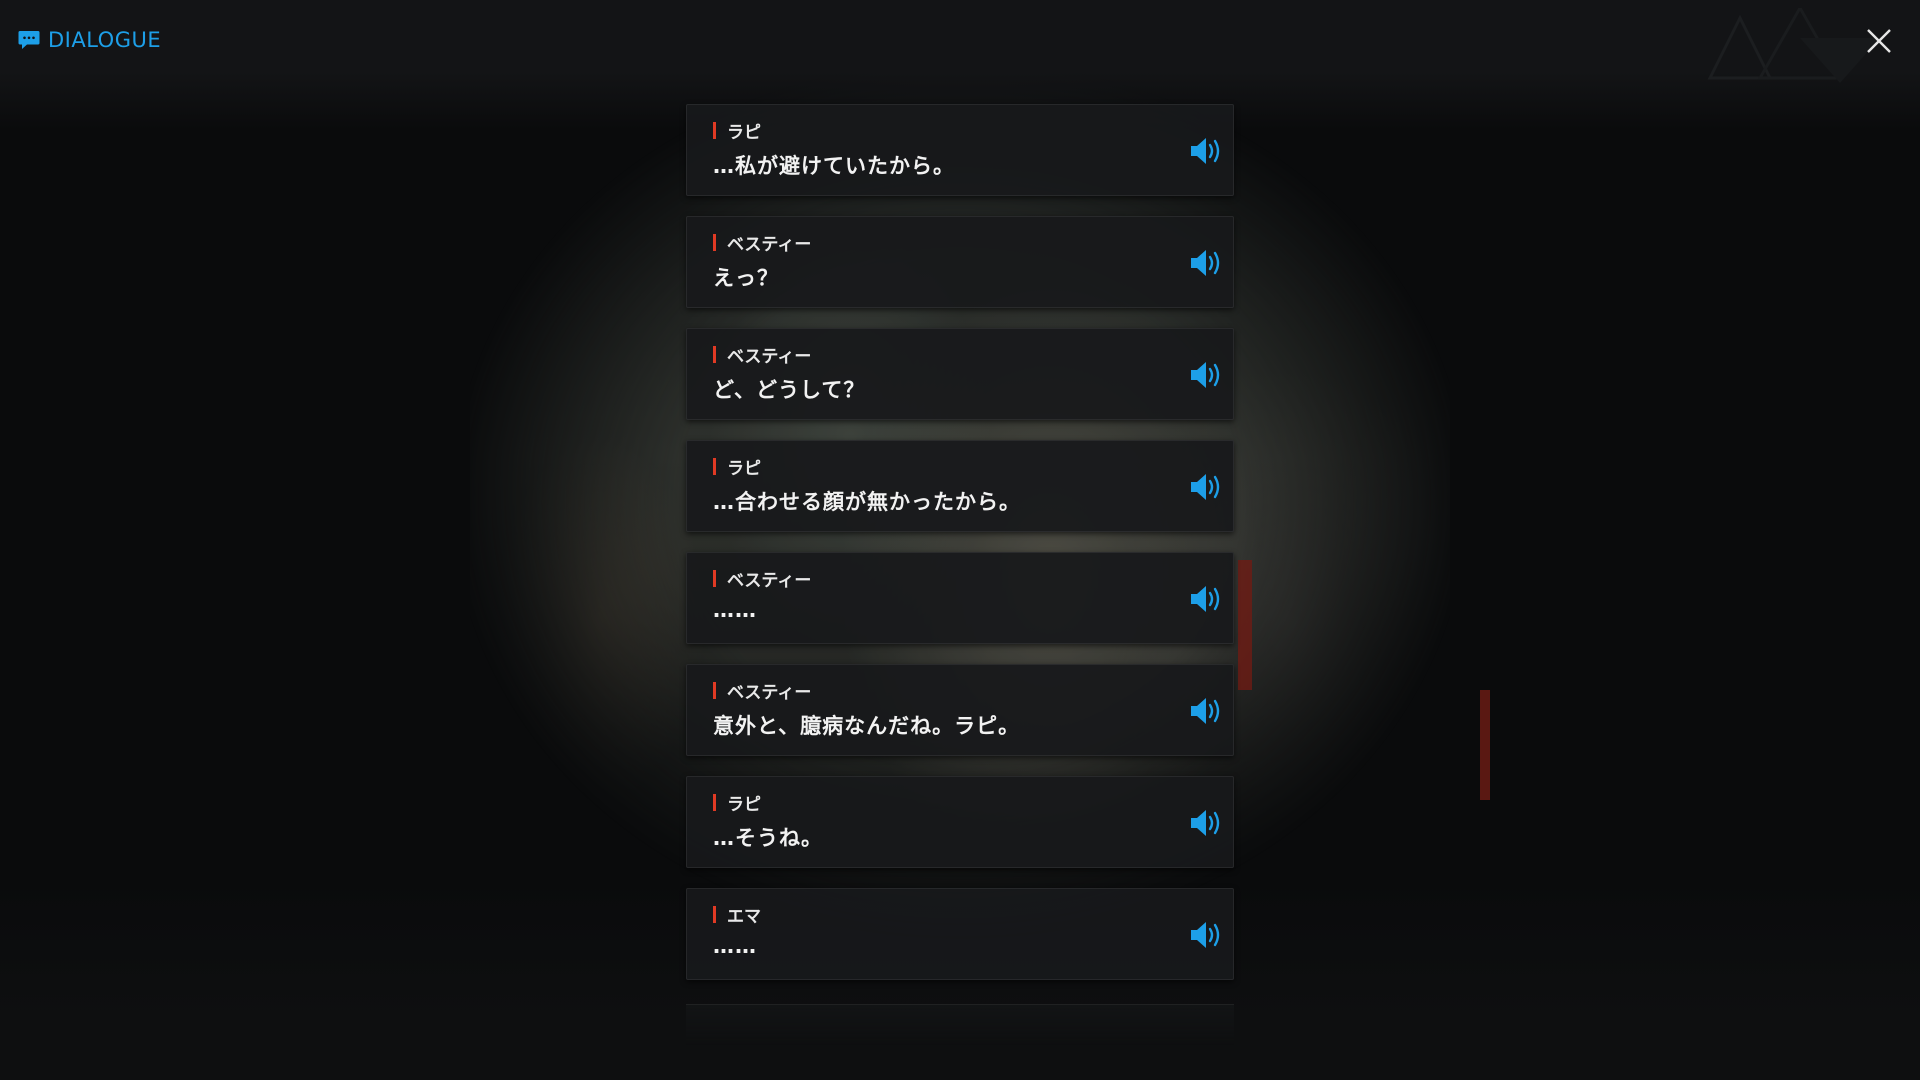  Describe the element at coordinates (105, 40) in the screenshot. I see `page-title: DIALOGUE` at that location.